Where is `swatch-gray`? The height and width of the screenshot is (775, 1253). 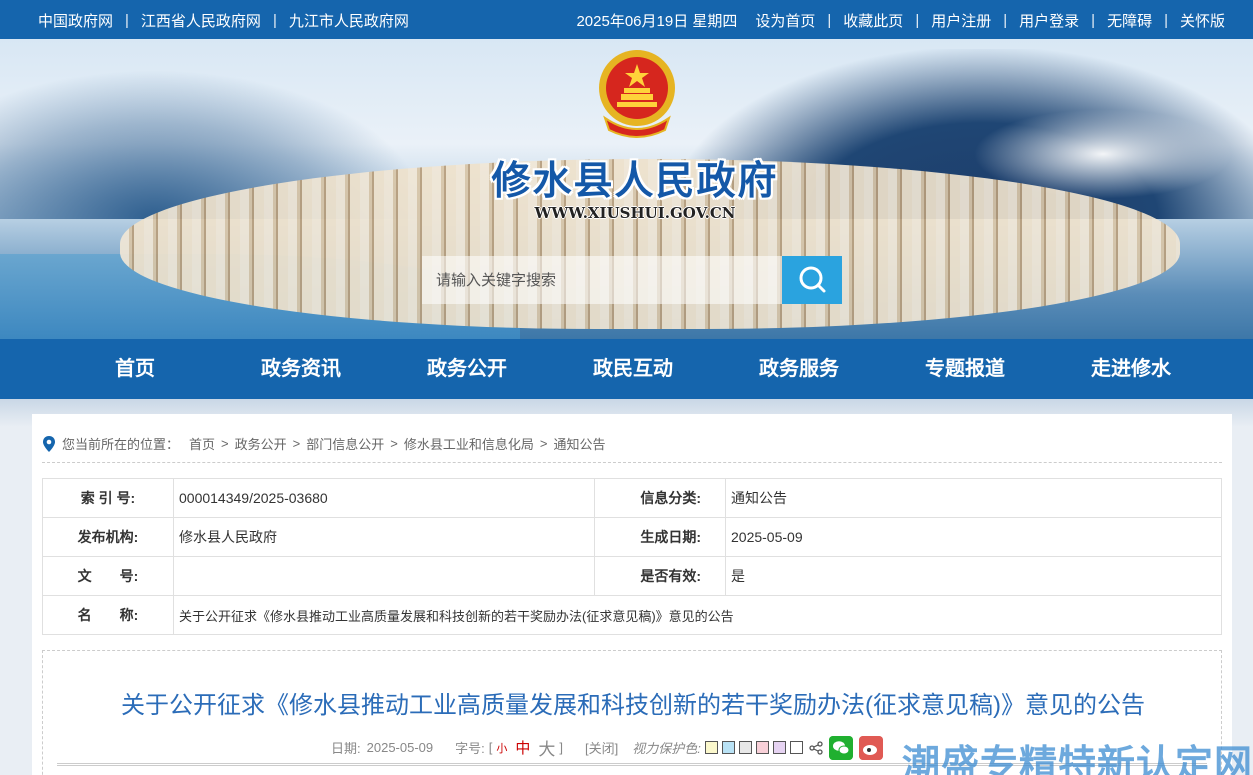
swatch-gray is located at coordinates (745, 747).